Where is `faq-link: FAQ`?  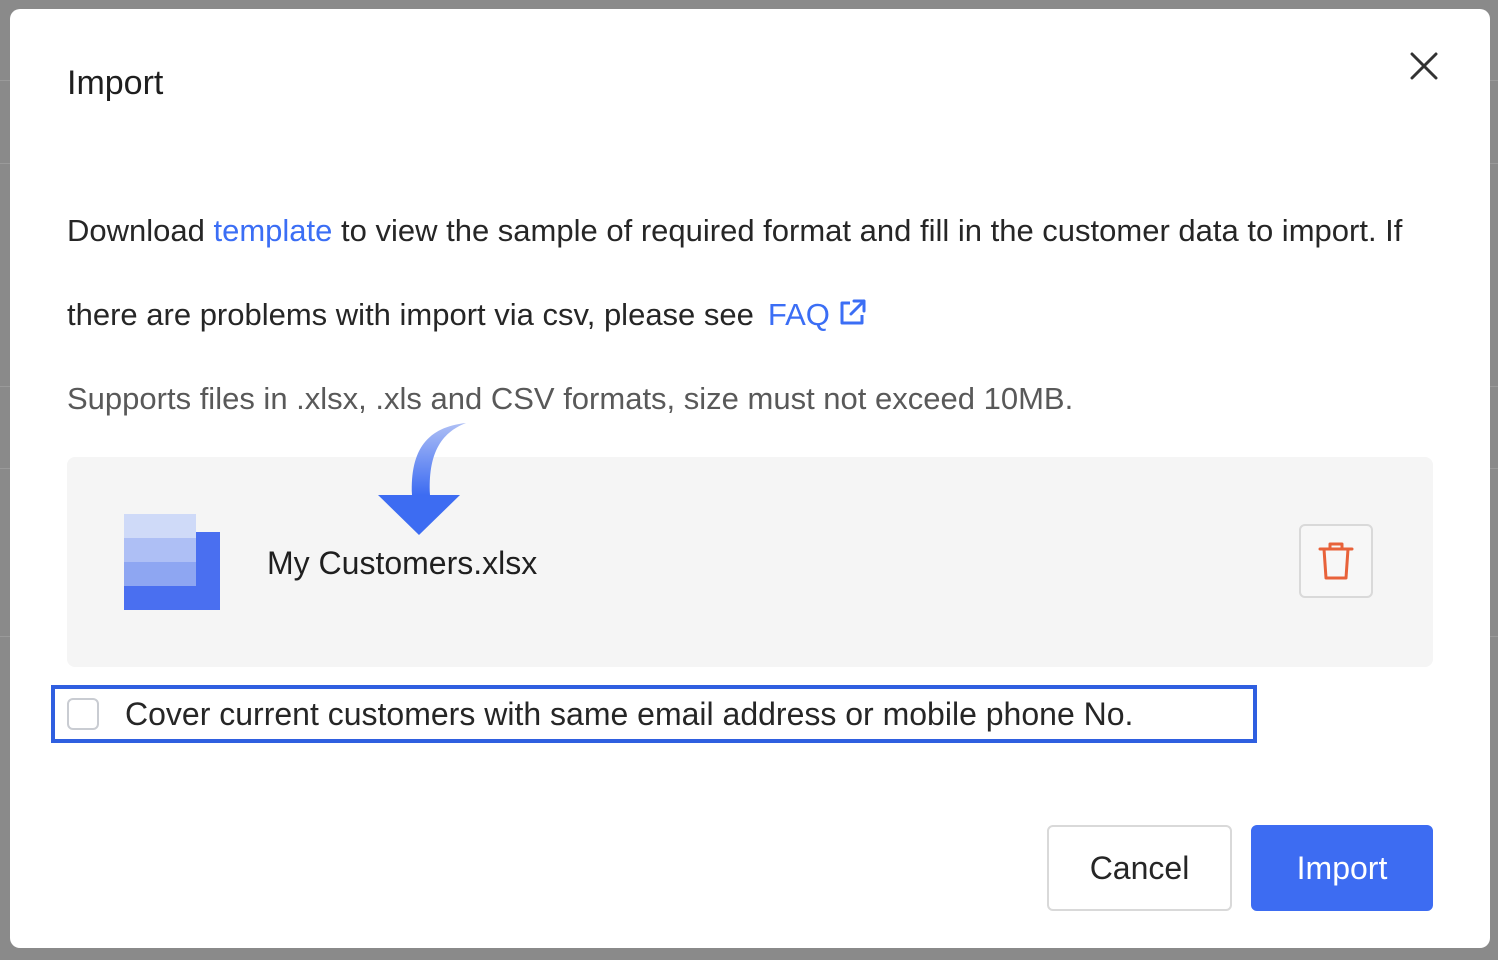 faq-link: FAQ is located at coordinates (818, 314).